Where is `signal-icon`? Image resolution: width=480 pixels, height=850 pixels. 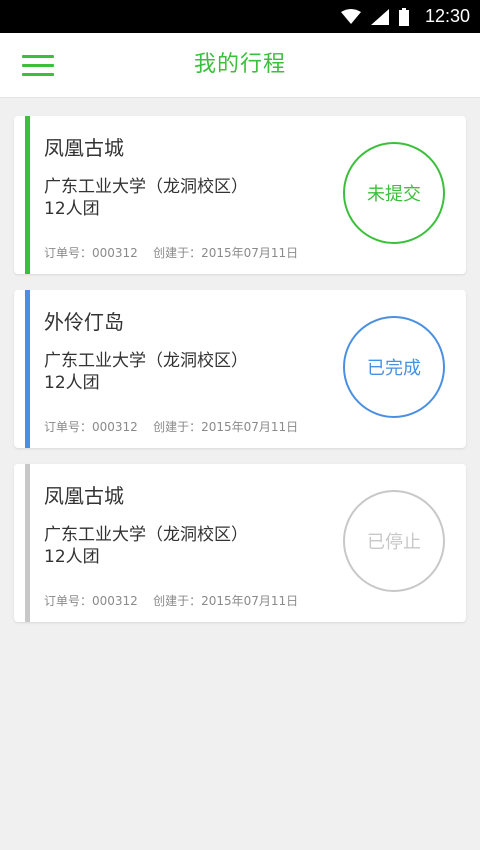 signal-icon is located at coordinates (379, 16).